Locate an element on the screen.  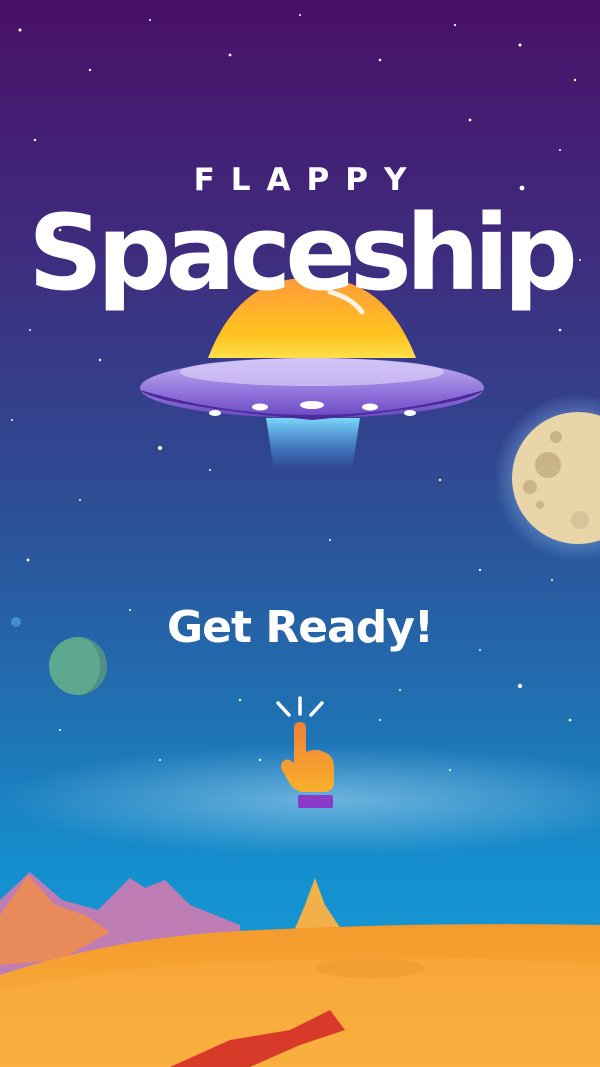
get-ready-prompt: Get Ready! is located at coordinates (300, 627).